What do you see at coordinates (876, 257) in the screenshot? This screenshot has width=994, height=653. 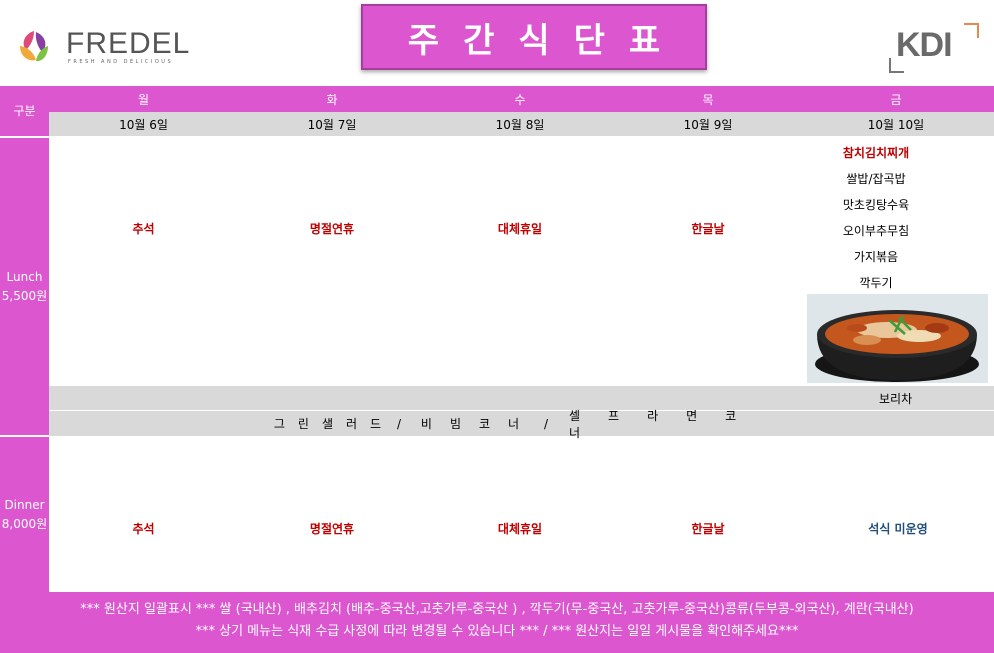 I see `menu-item-side3: 가지볶음` at bounding box center [876, 257].